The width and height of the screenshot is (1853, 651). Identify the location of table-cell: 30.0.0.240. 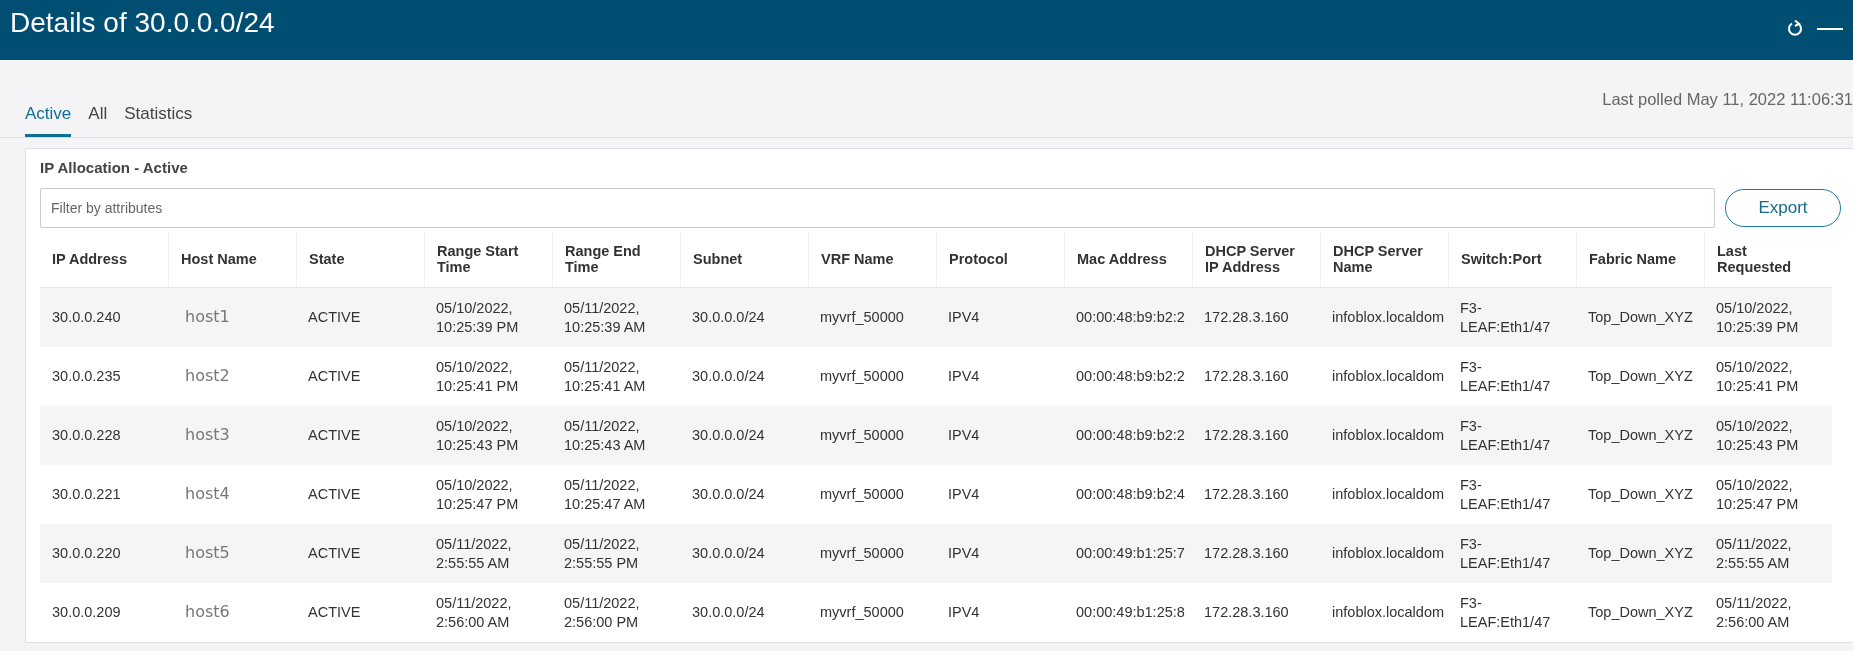
(104, 317).